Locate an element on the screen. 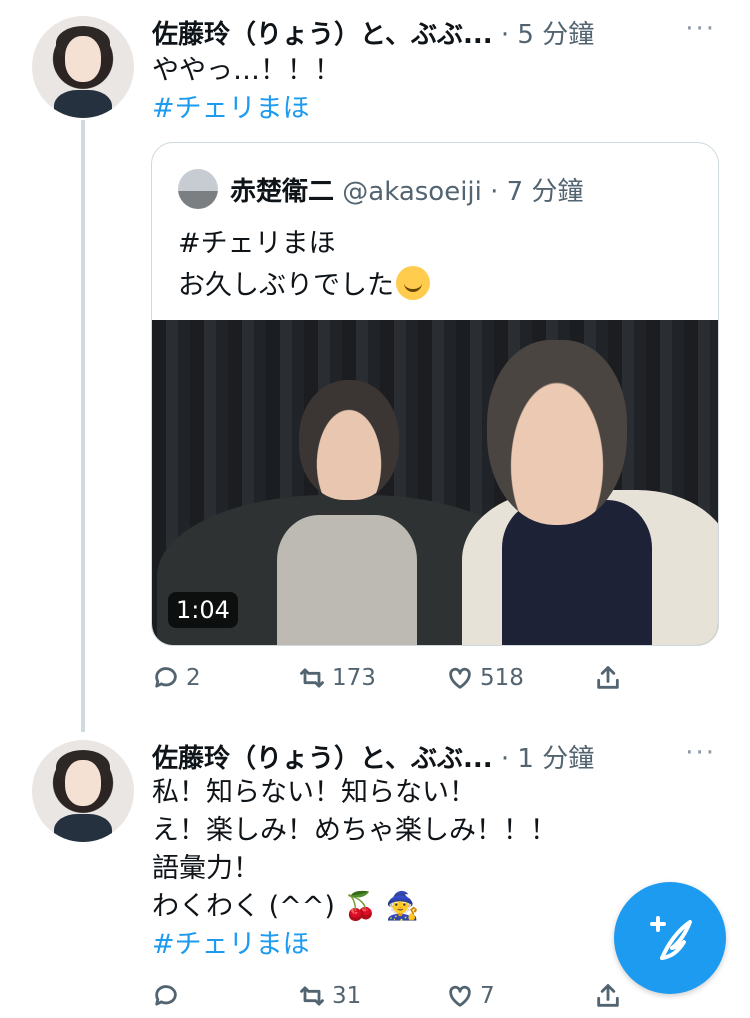 The width and height of the screenshot is (750, 1018). thread-line is located at coordinates (83, 426).